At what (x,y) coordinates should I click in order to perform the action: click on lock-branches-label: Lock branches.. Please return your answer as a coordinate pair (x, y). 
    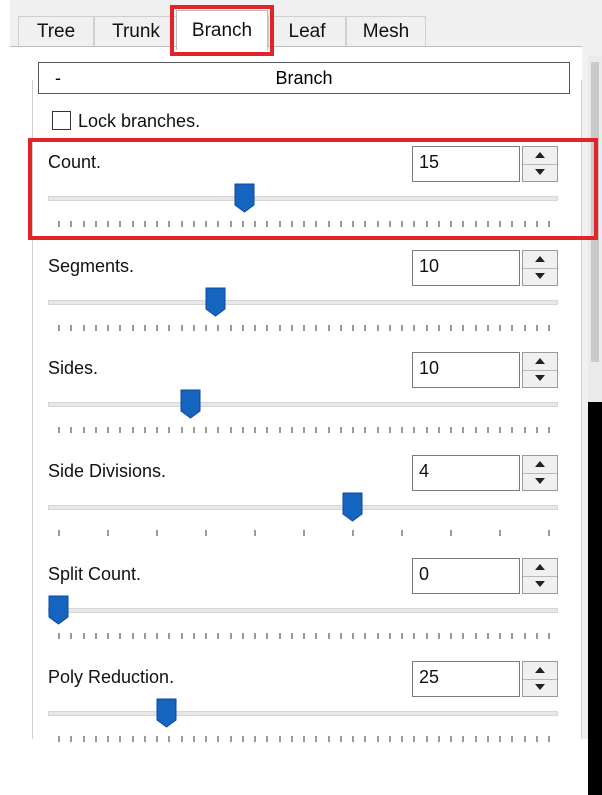
    Looking at the image, I should click on (139, 121).